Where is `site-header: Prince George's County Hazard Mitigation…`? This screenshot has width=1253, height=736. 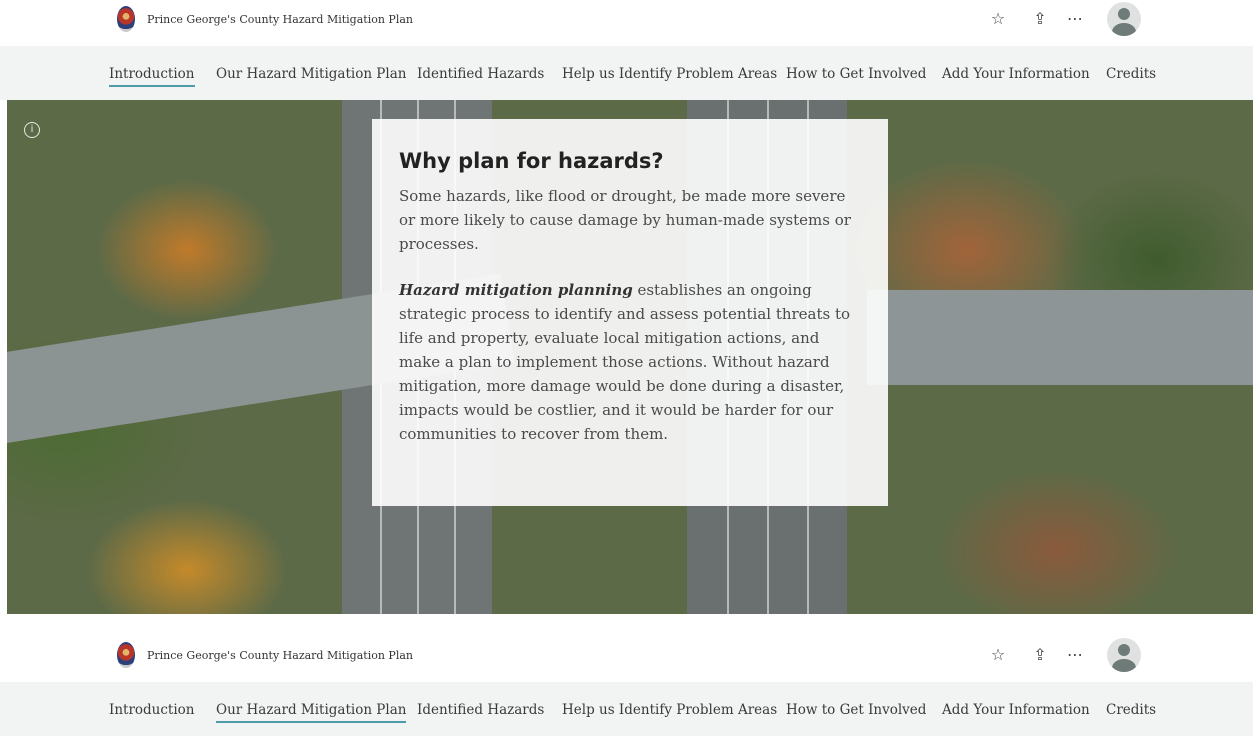 site-header: Prince George's County Hazard Mitigation… is located at coordinates (626, 21).